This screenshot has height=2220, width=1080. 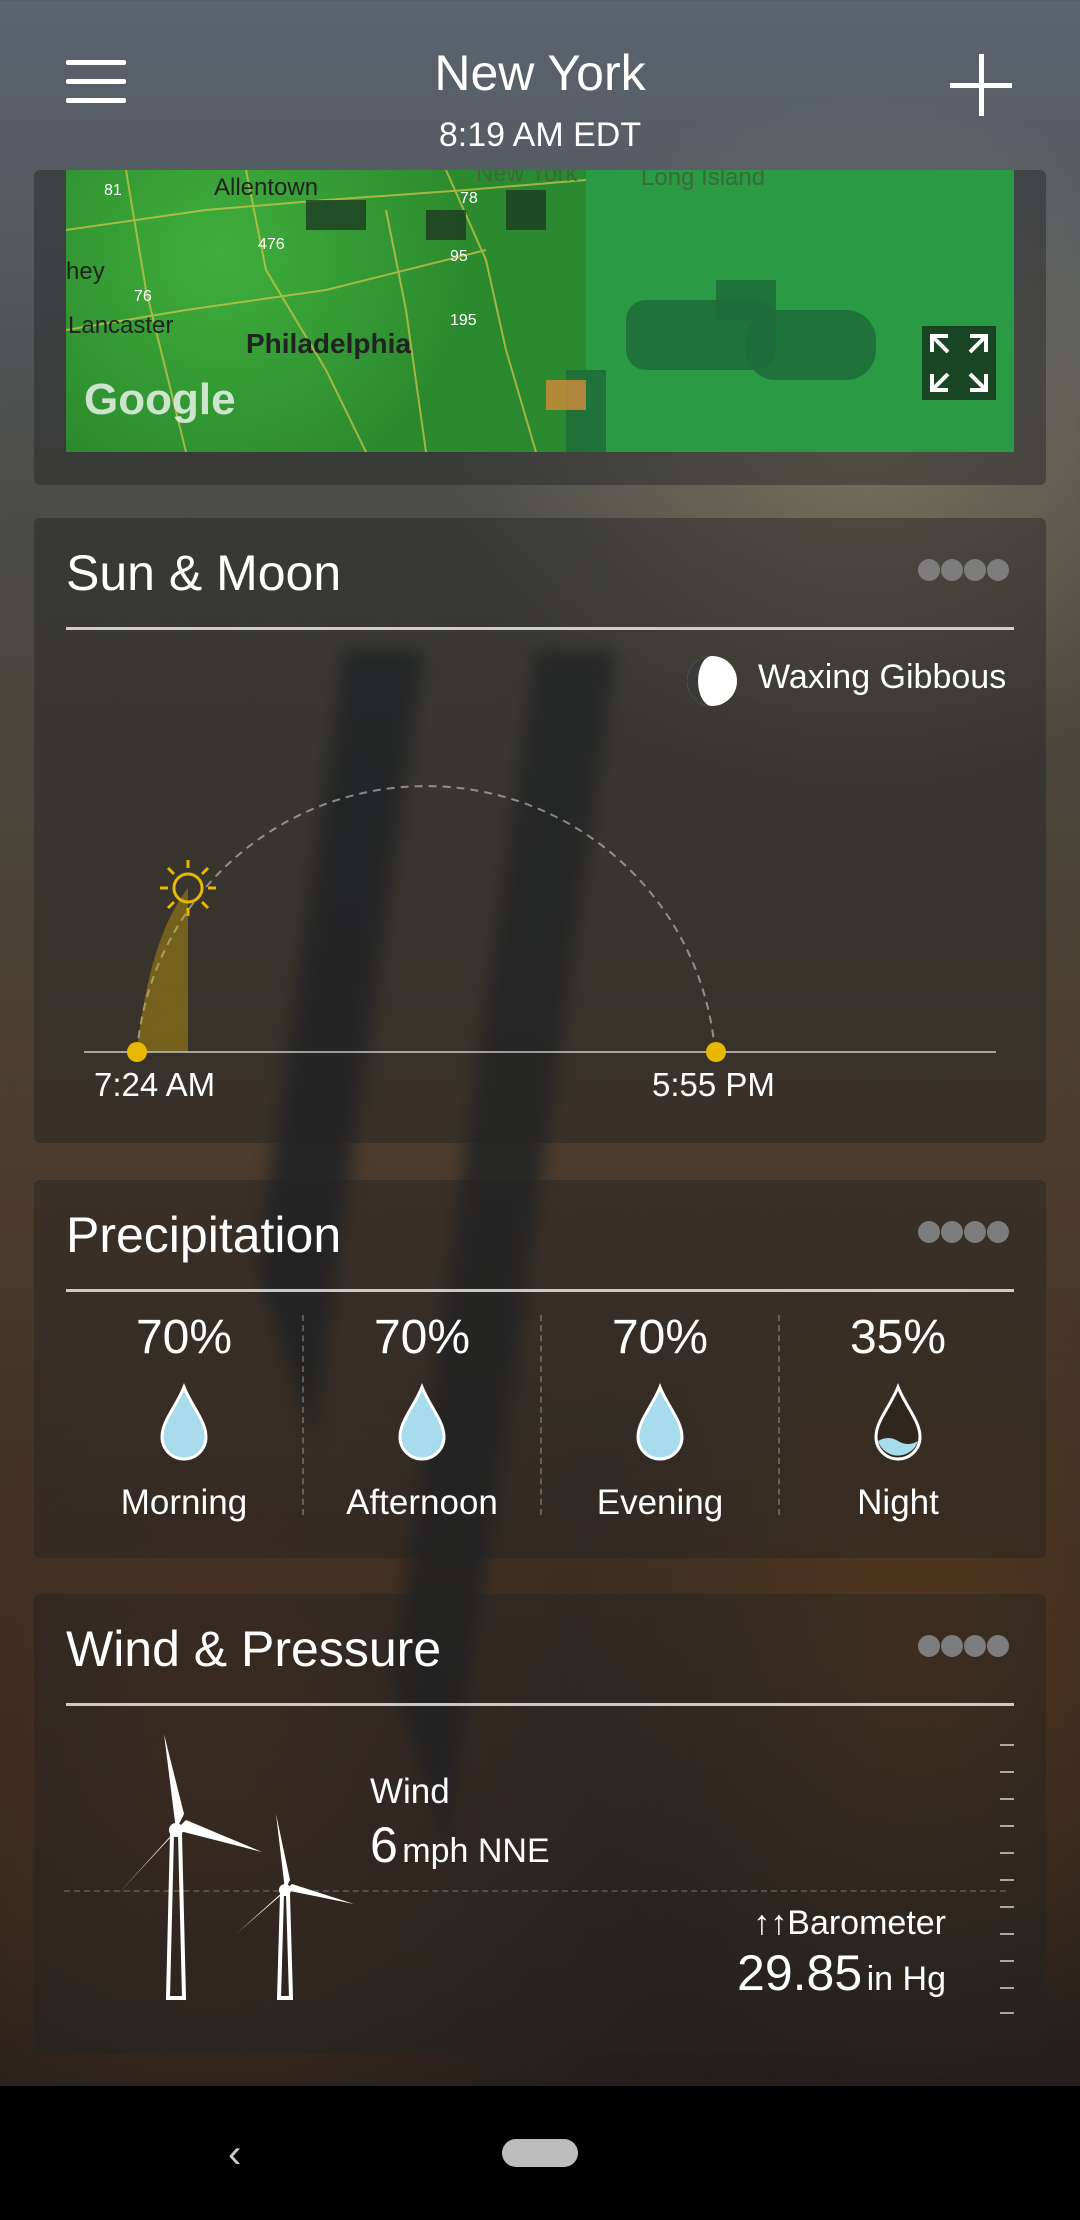 What do you see at coordinates (535, 1891) in the screenshot?
I see `pressure-reference-line` at bounding box center [535, 1891].